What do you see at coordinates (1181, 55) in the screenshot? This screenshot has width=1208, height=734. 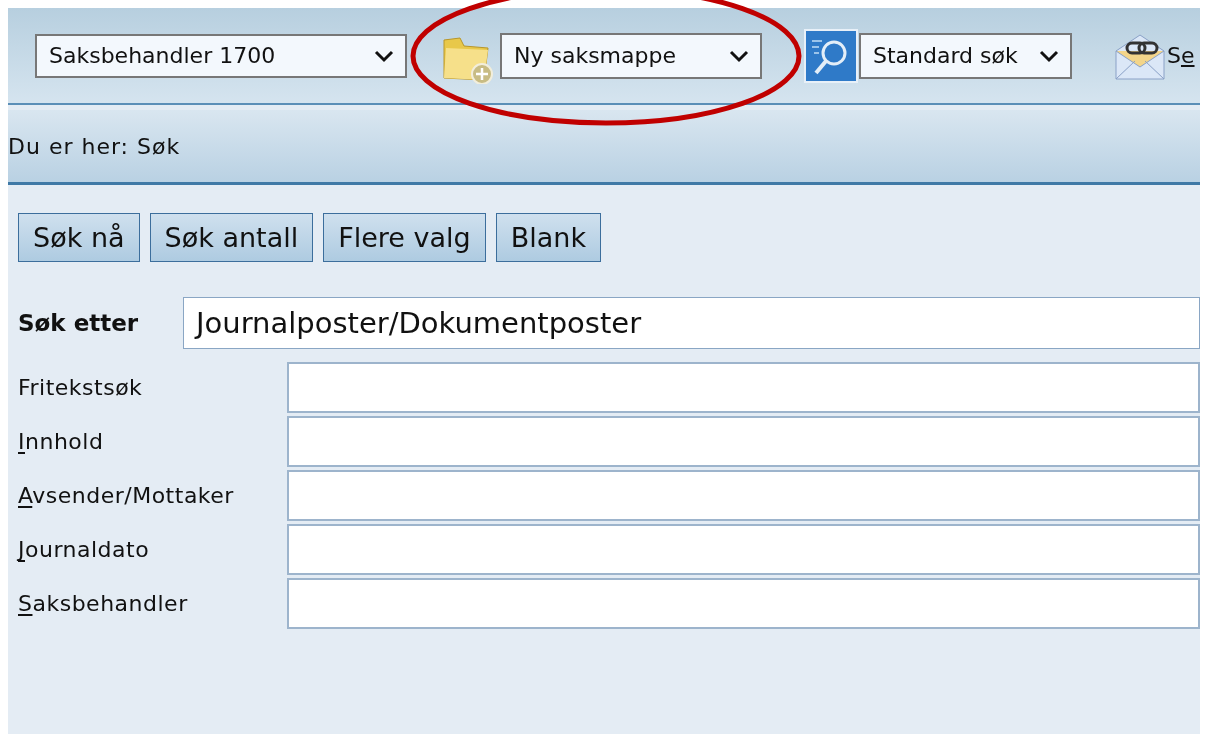 I see `mail-link: Se` at bounding box center [1181, 55].